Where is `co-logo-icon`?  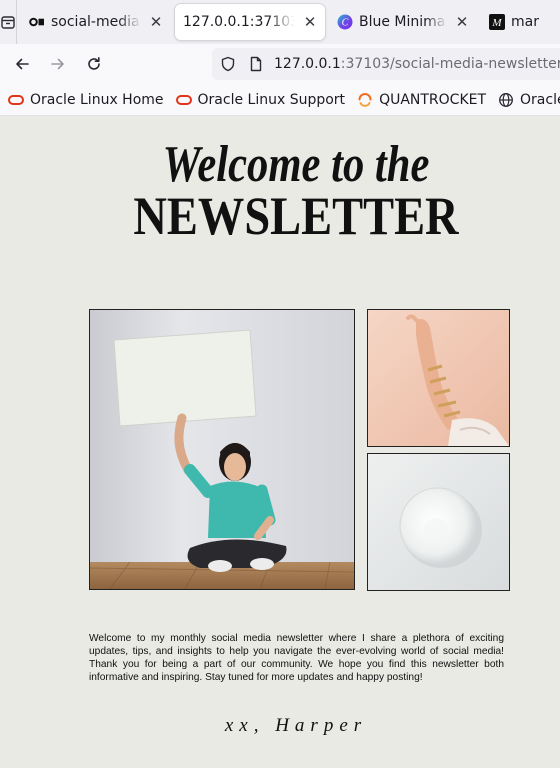 co-logo-icon is located at coordinates (37, 22).